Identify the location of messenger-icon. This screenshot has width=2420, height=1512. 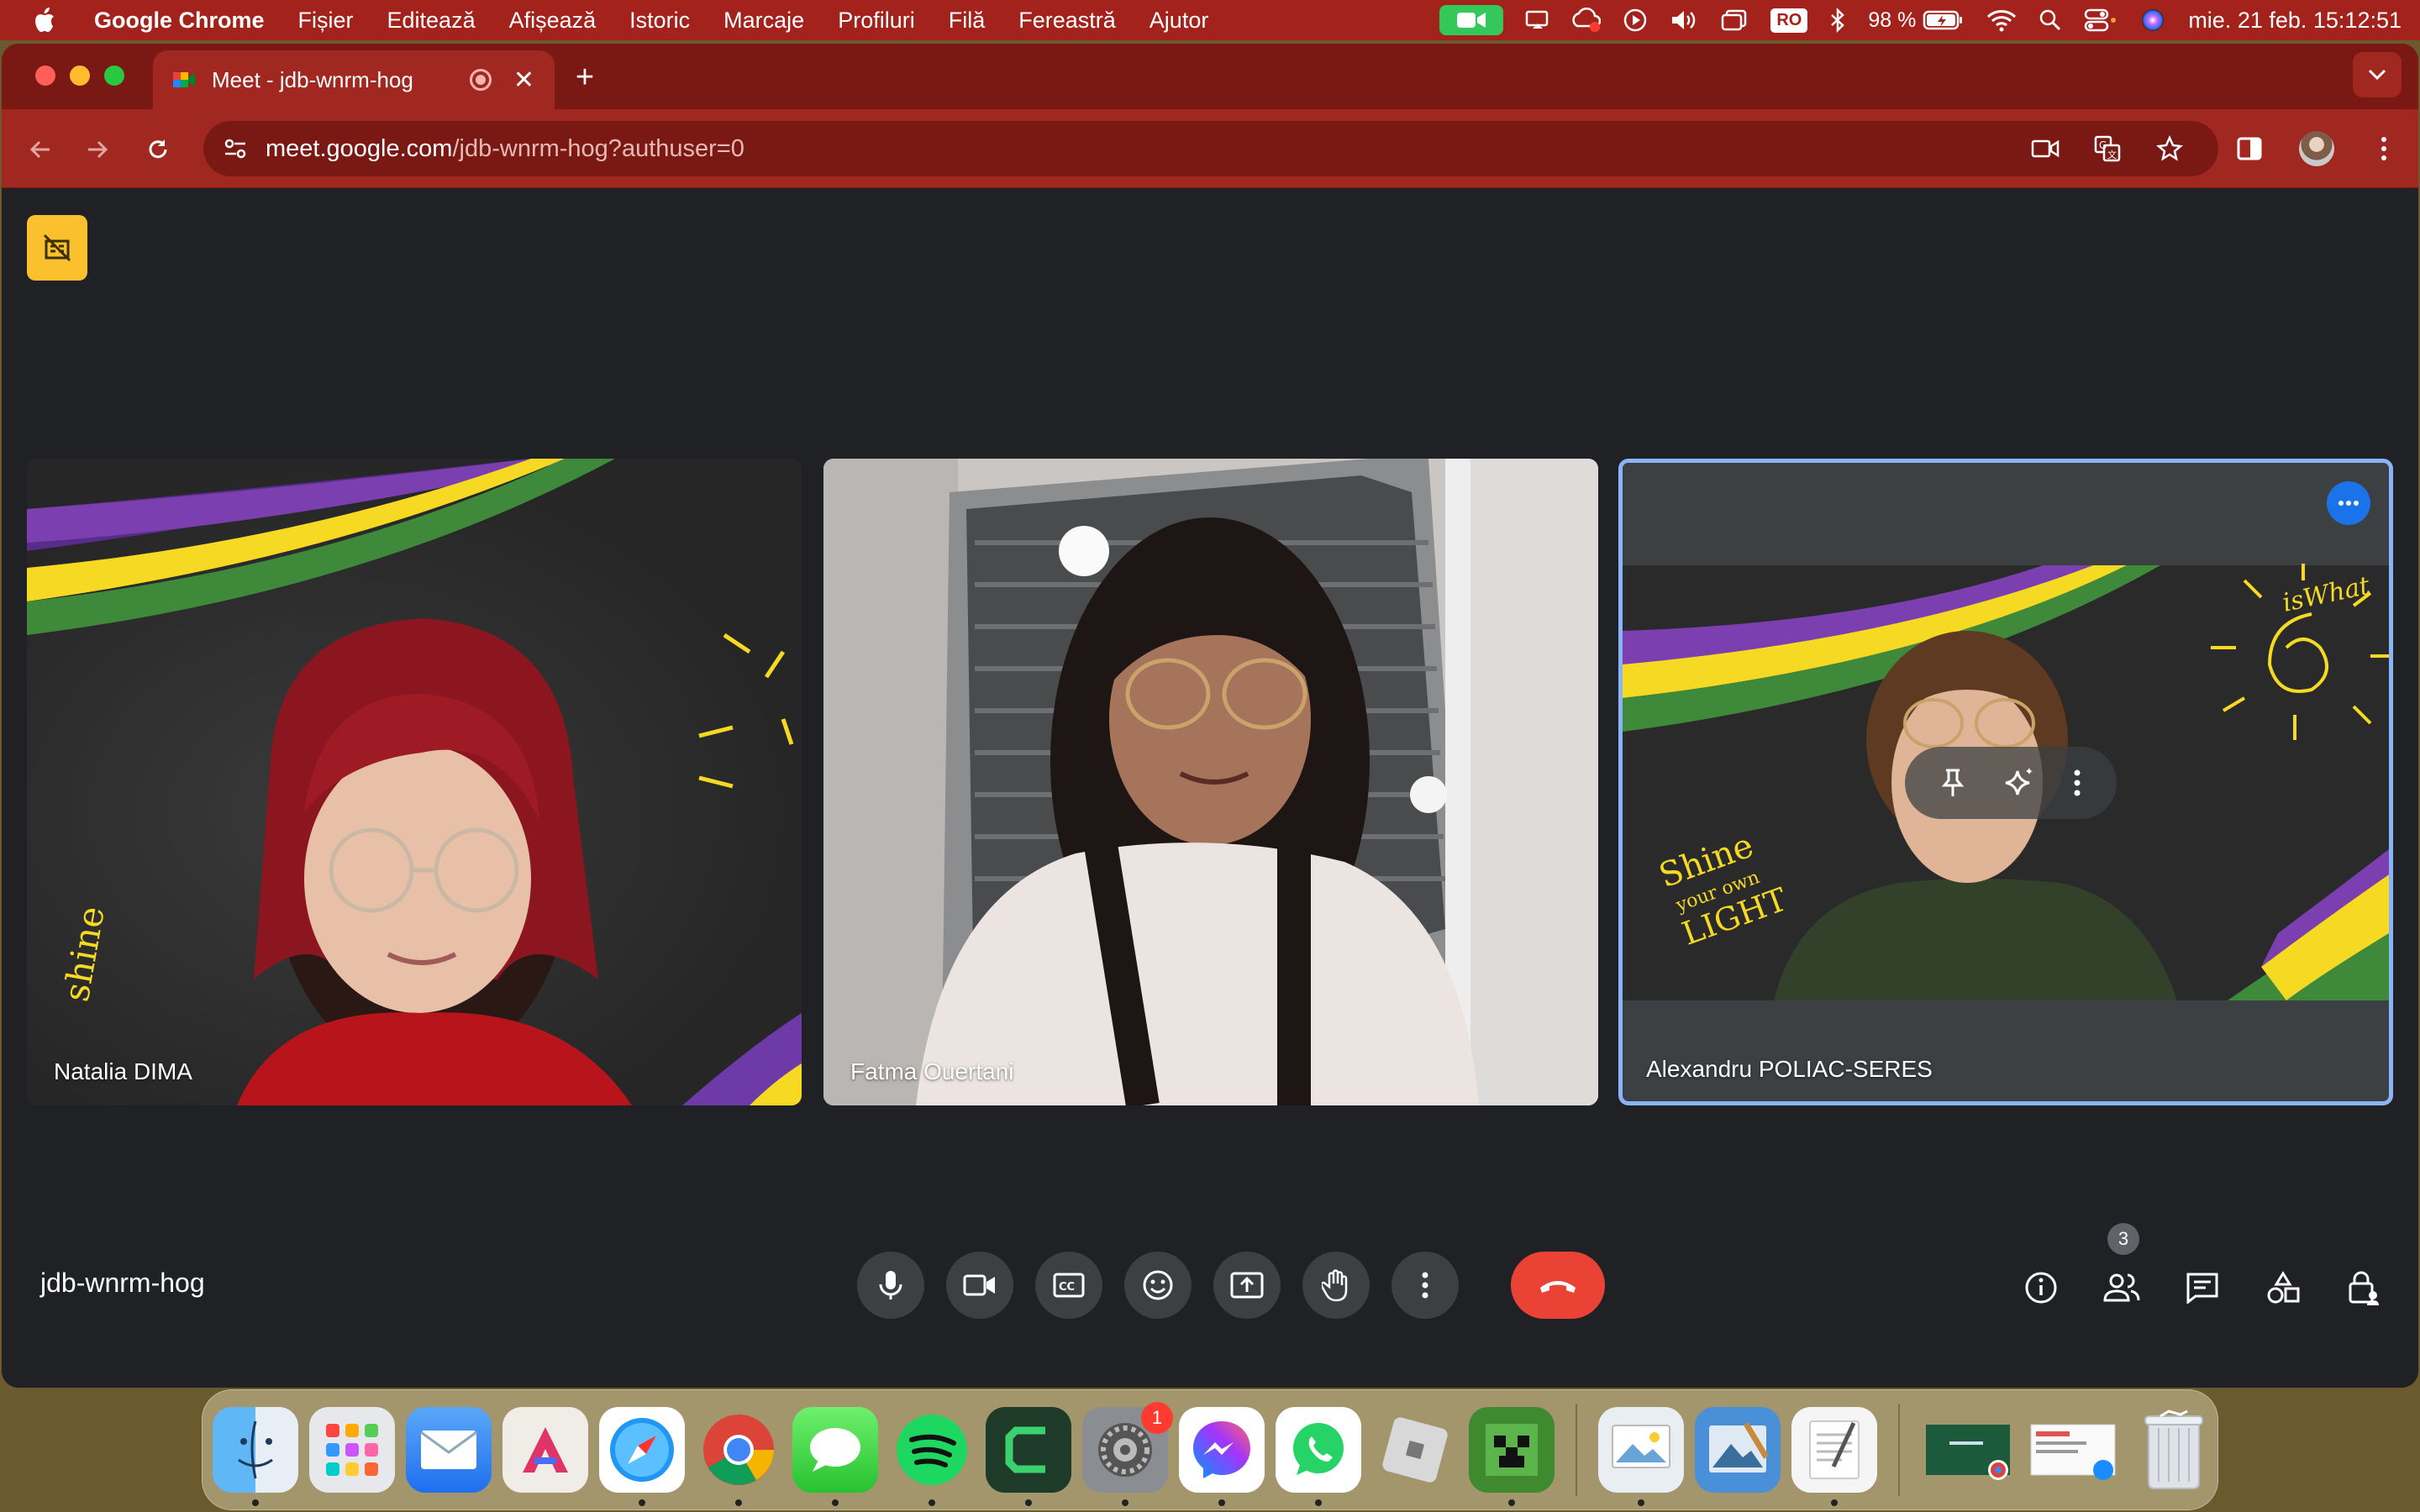
(1222, 1456).